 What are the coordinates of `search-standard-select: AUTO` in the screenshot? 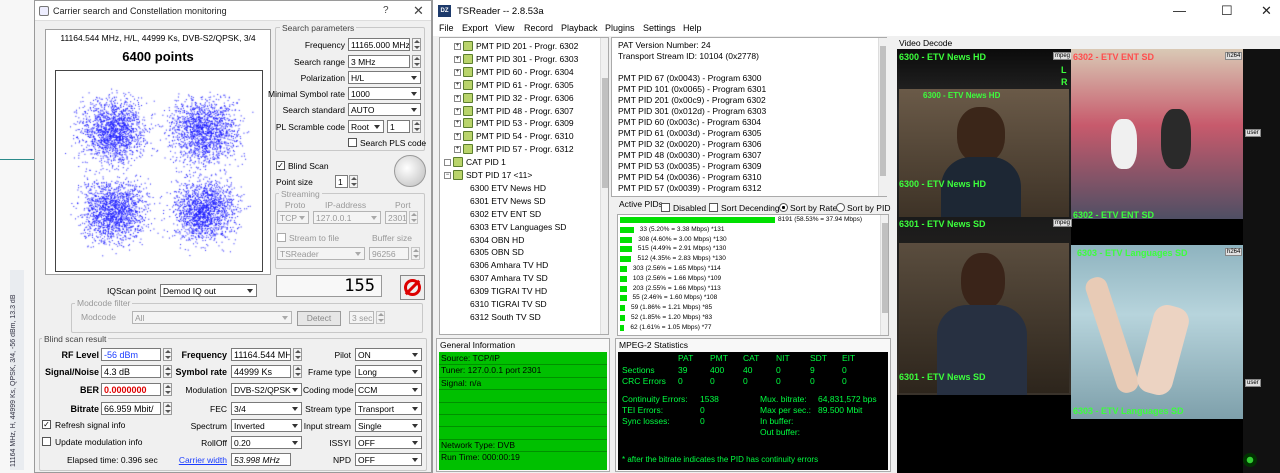 It's located at (384, 109).